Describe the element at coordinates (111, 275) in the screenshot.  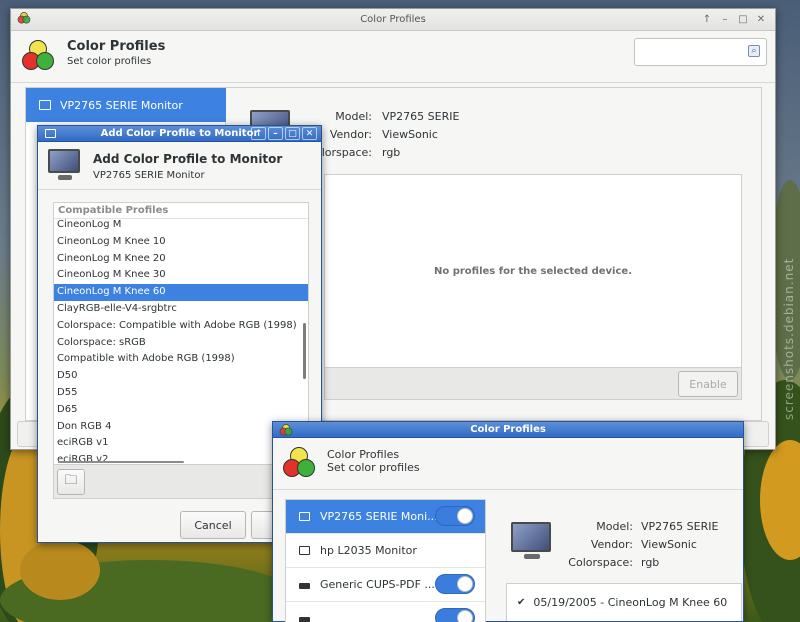
I see `profile-list-item-label: CineonLog M Knee 30` at that location.